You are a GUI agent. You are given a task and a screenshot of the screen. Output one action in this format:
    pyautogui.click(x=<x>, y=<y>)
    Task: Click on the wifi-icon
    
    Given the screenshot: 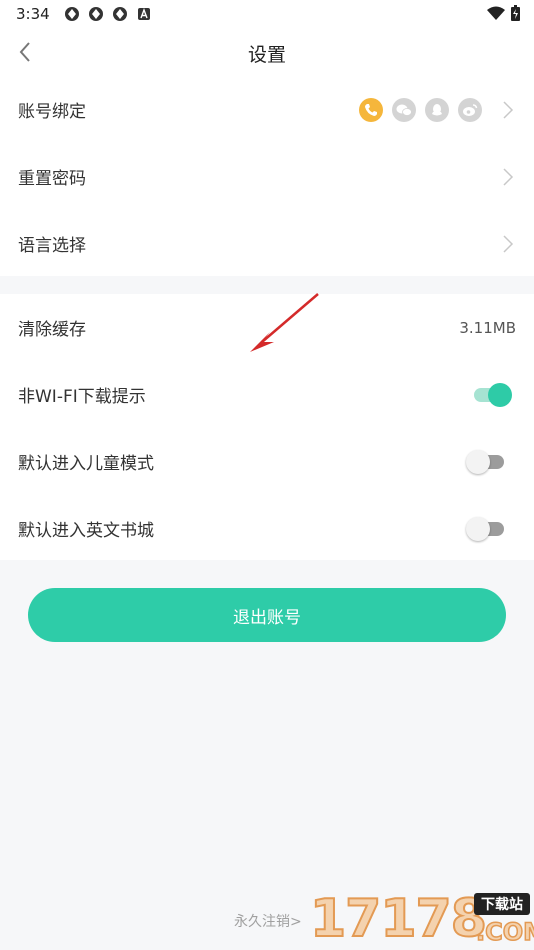 What is the action you would take?
    pyautogui.click(x=496, y=13)
    